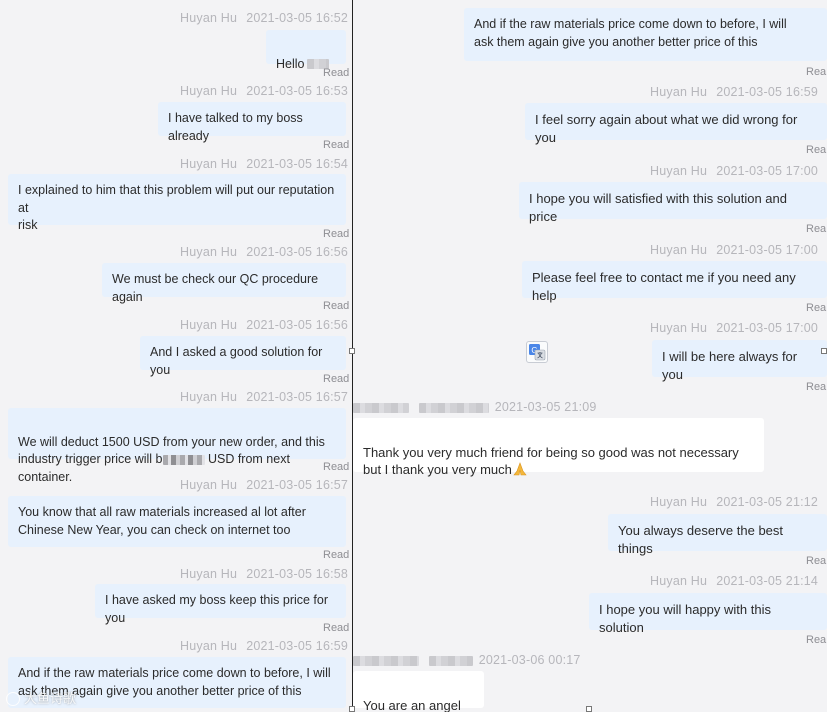 The width and height of the screenshot is (827, 712). I want to click on message-bubble: I hope you will happy with this solution, so click(708, 614).